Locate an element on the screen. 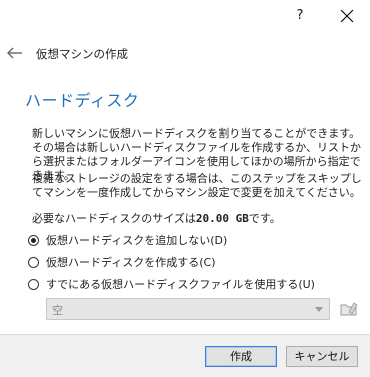 The image size is (370, 377). size-suffix: です。 is located at coordinates (264, 218).